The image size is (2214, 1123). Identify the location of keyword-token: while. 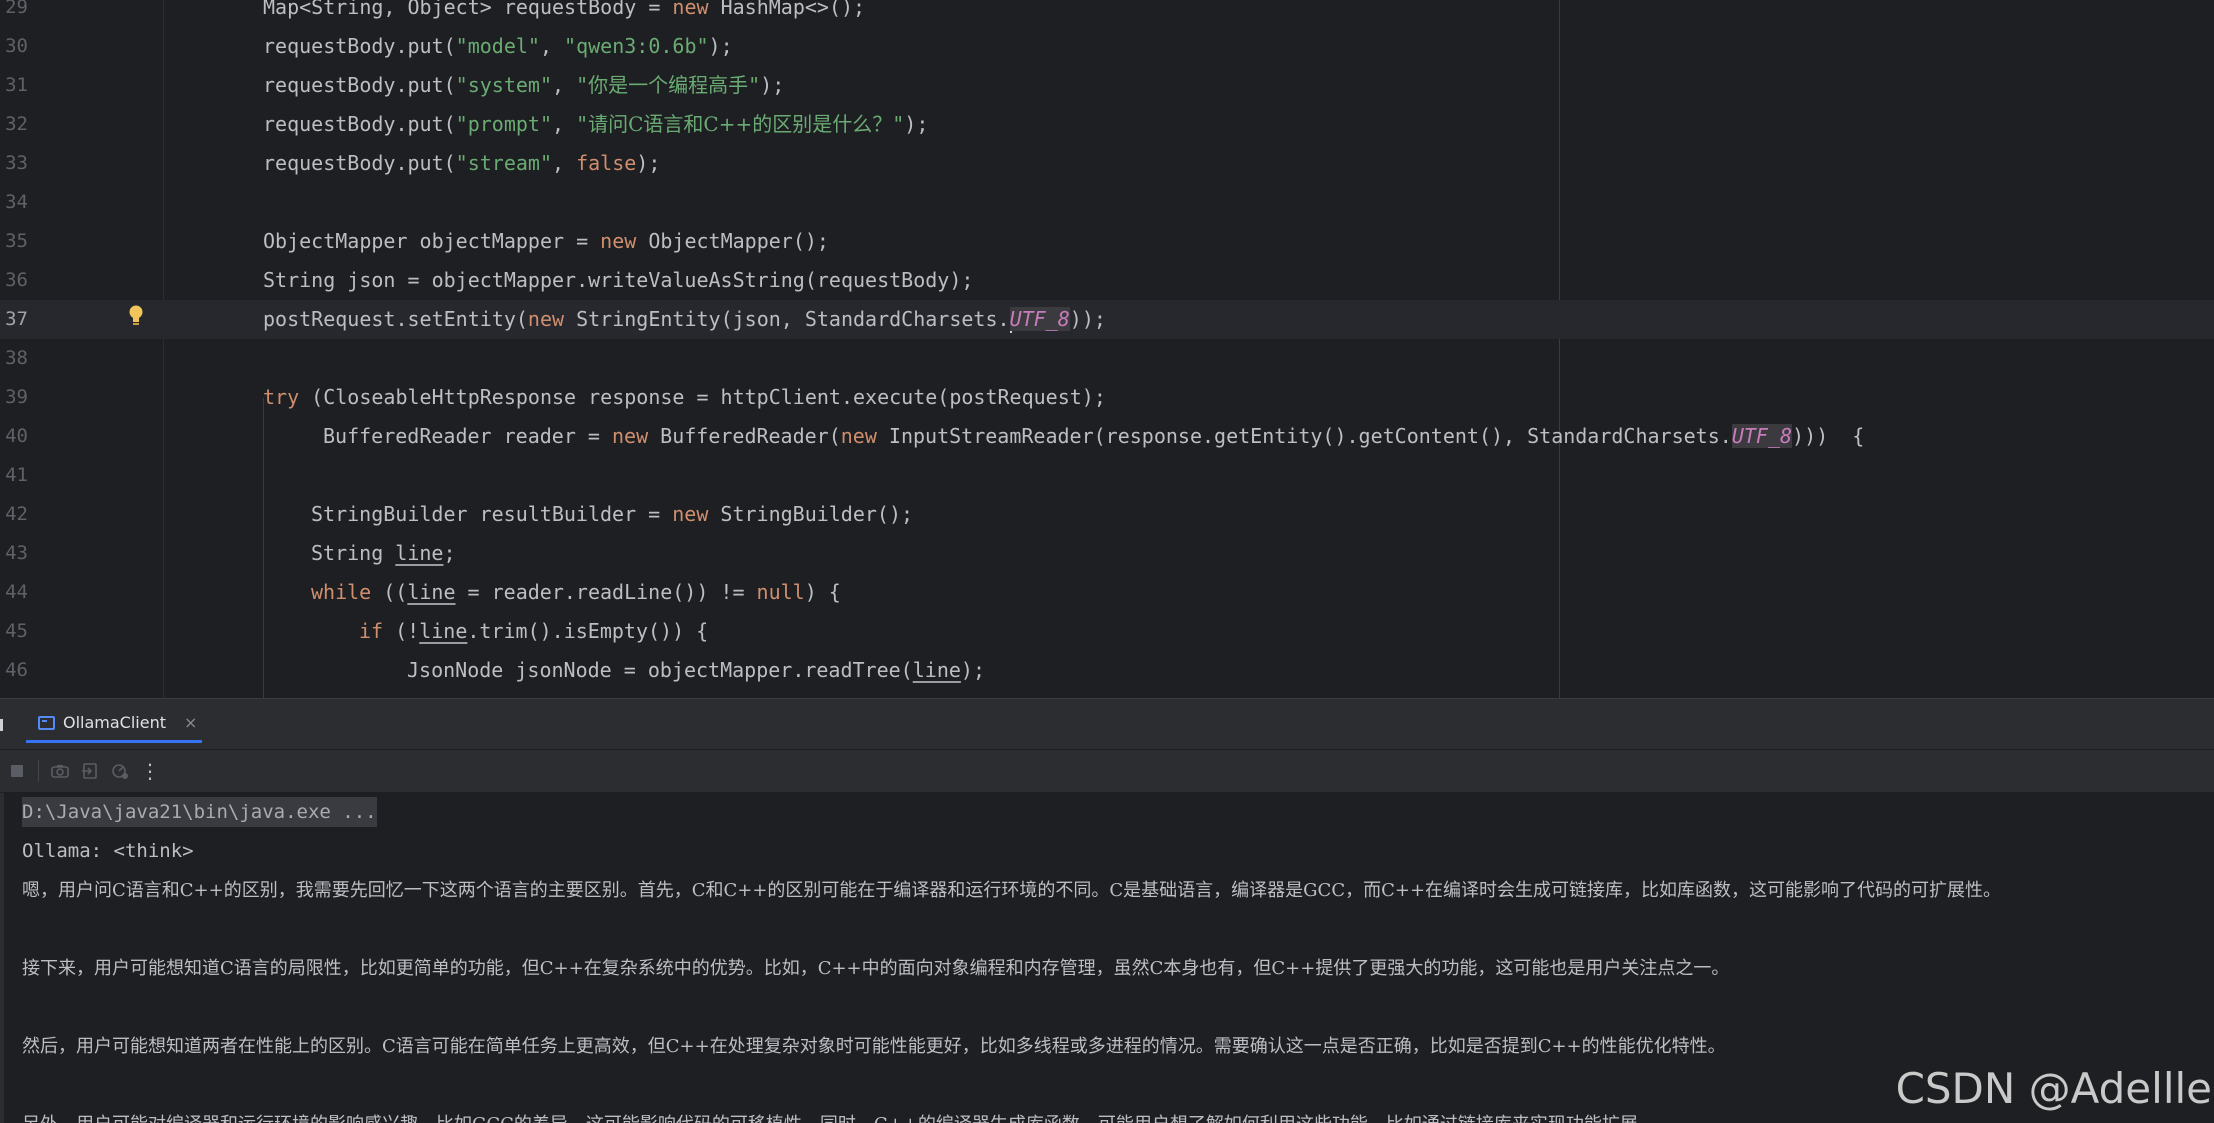
(341, 592).